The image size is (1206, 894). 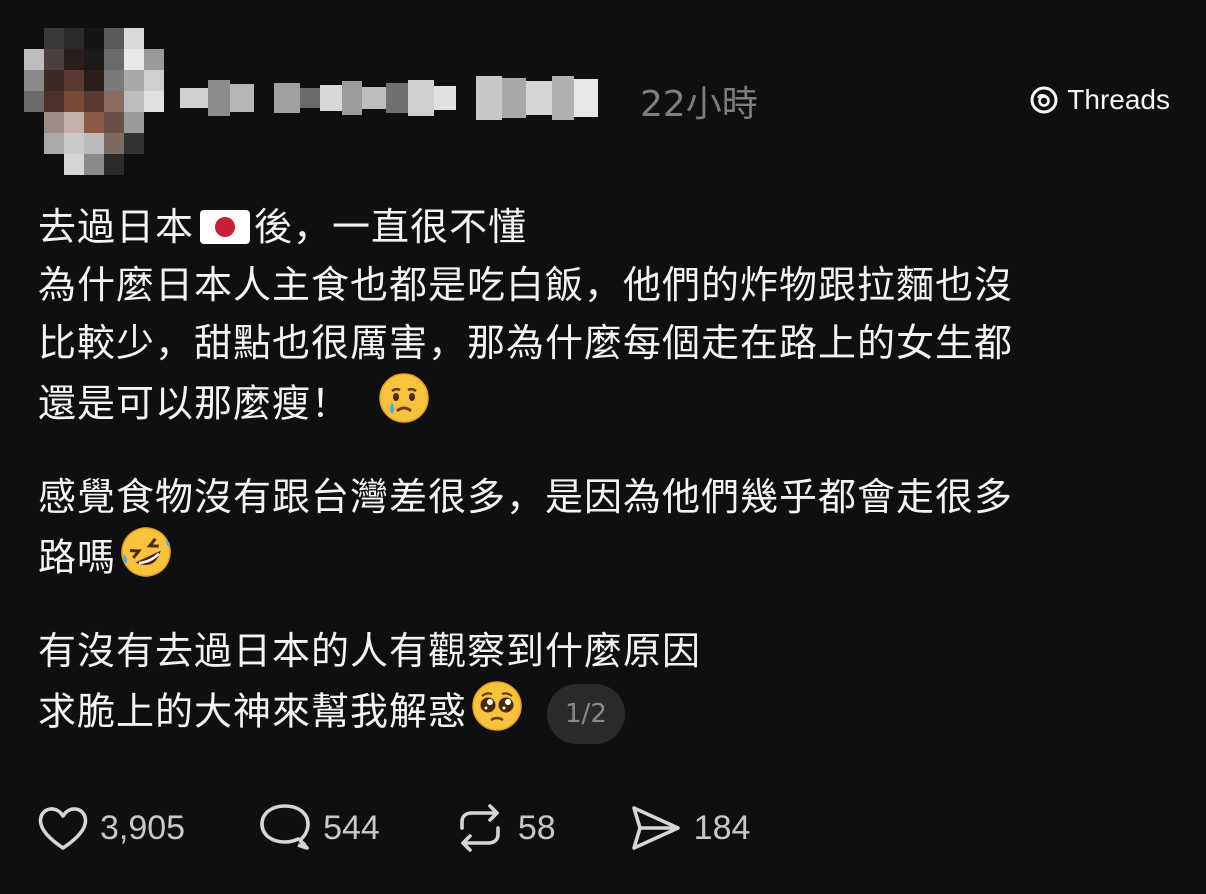 I want to click on share-button: 184, so click(x=689, y=828).